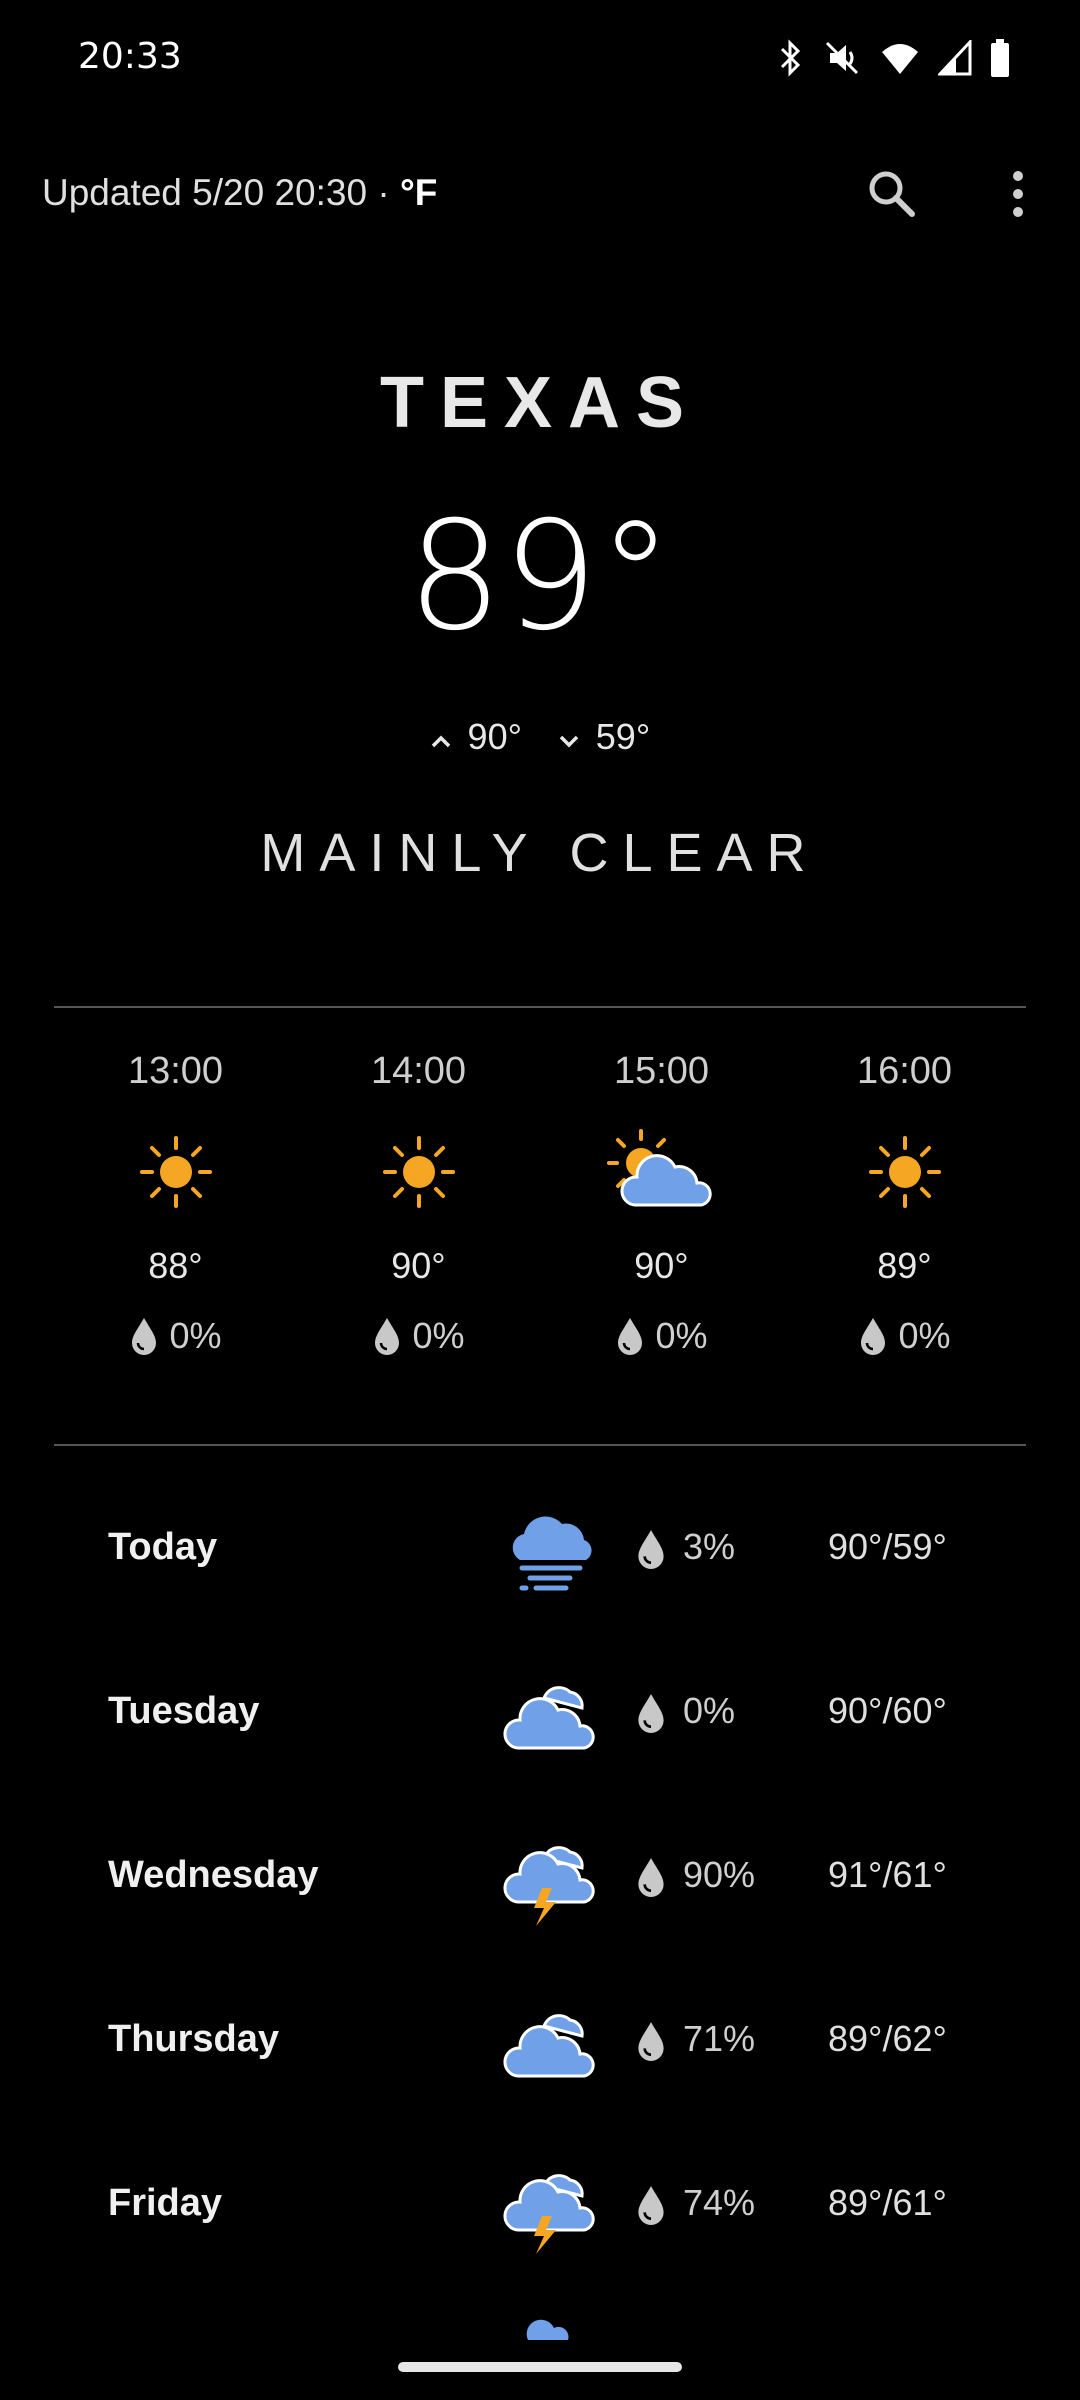 Image resolution: width=1080 pixels, height=2400 pixels. What do you see at coordinates (418, 192) in the screenshot?
I see `unit-toggle: °F` at bounding box center [418, 192].